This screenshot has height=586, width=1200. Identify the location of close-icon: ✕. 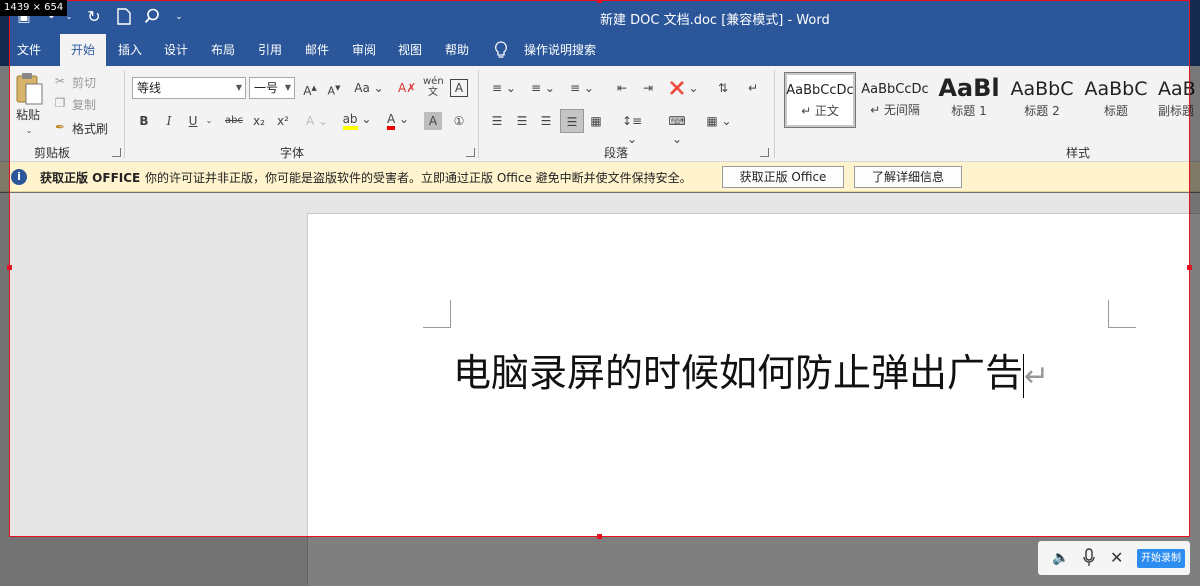
(1116, 558).